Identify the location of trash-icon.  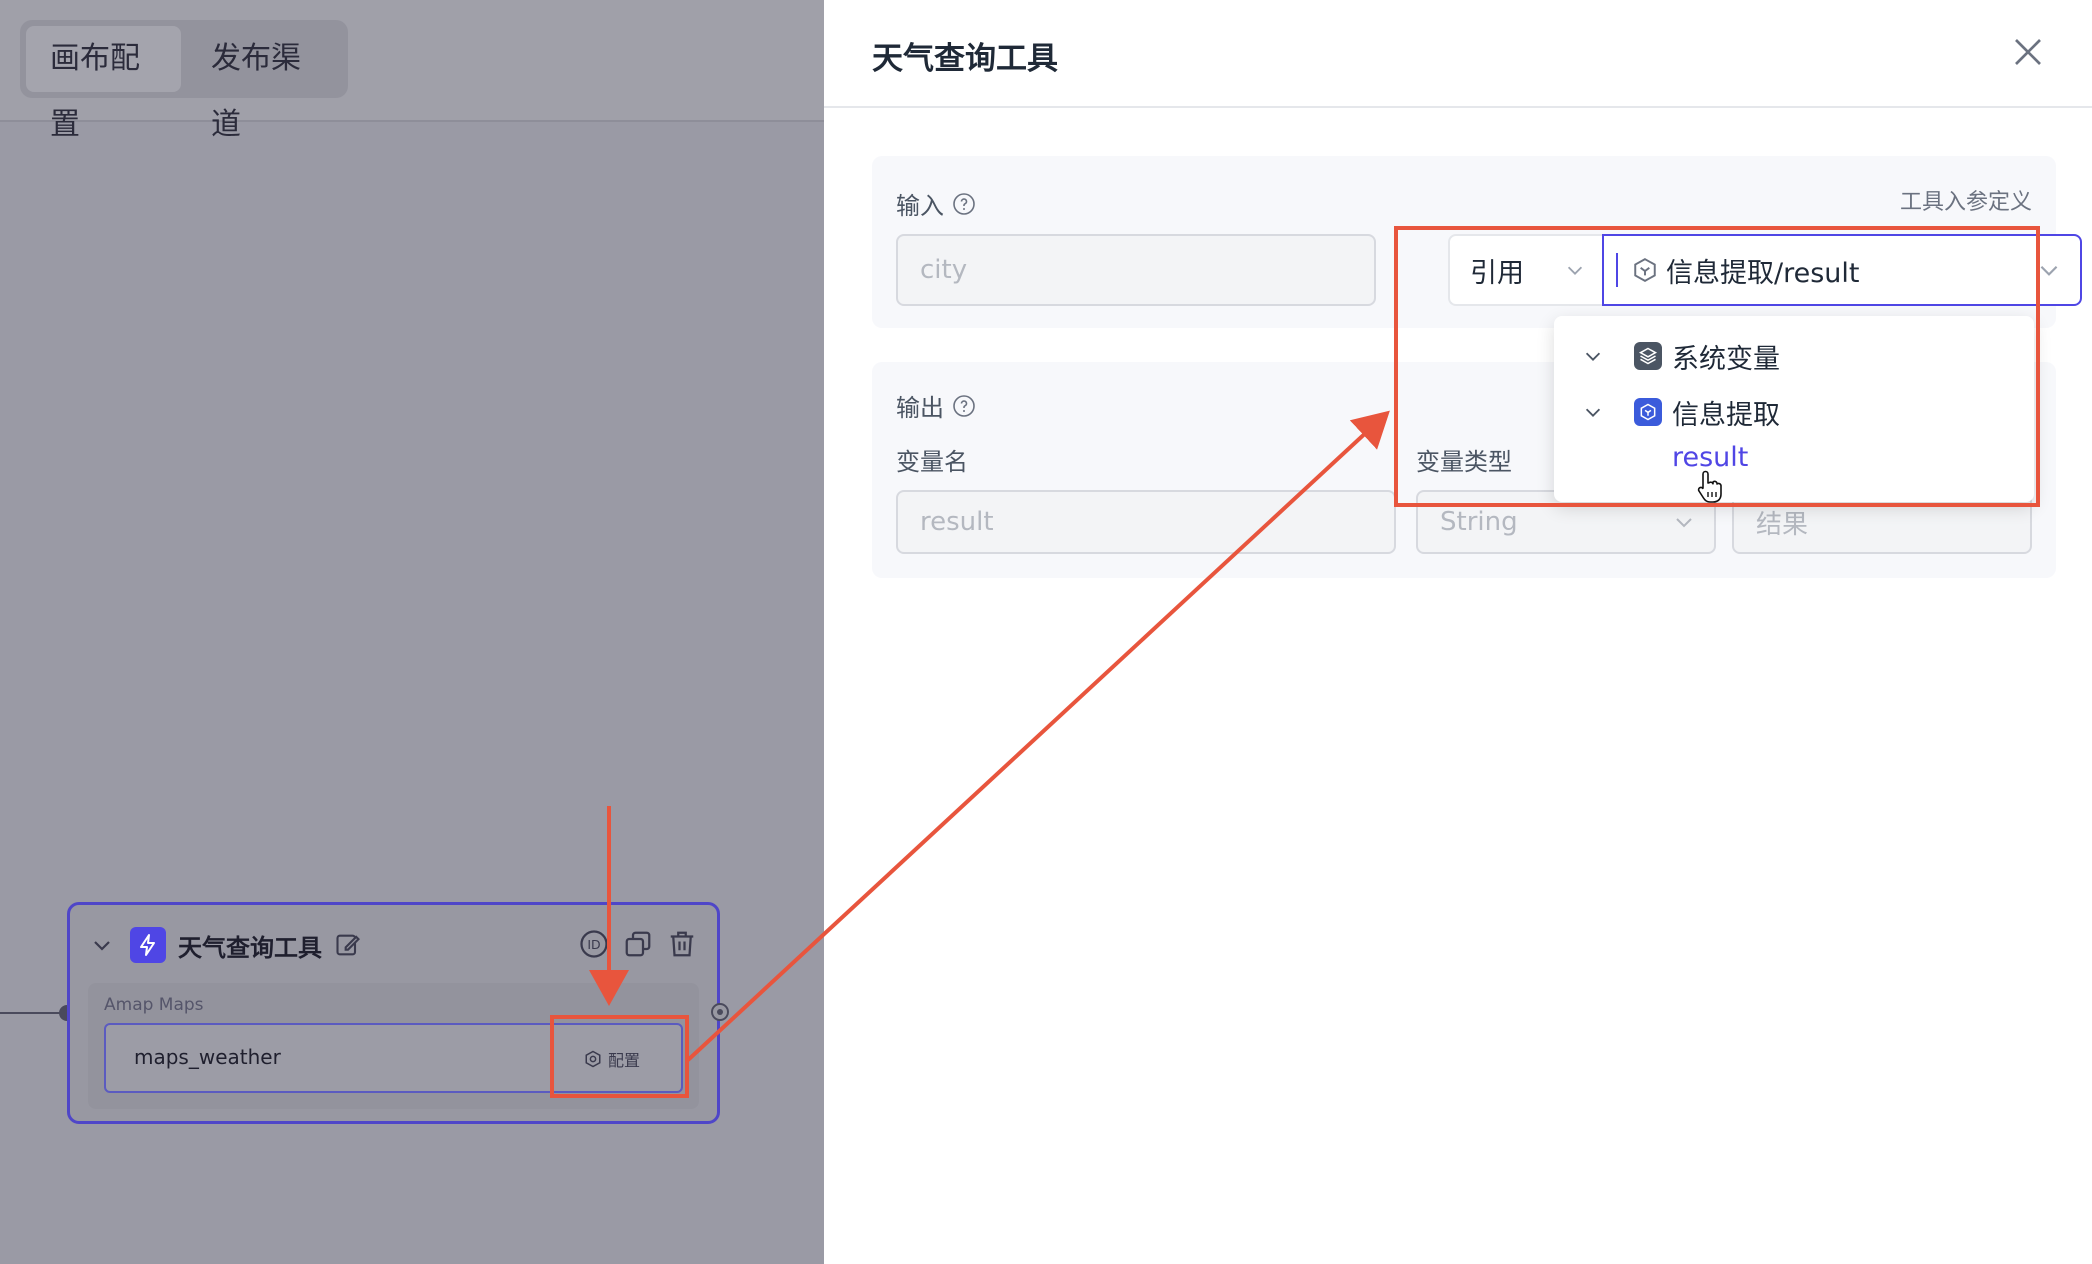
(682, 944).